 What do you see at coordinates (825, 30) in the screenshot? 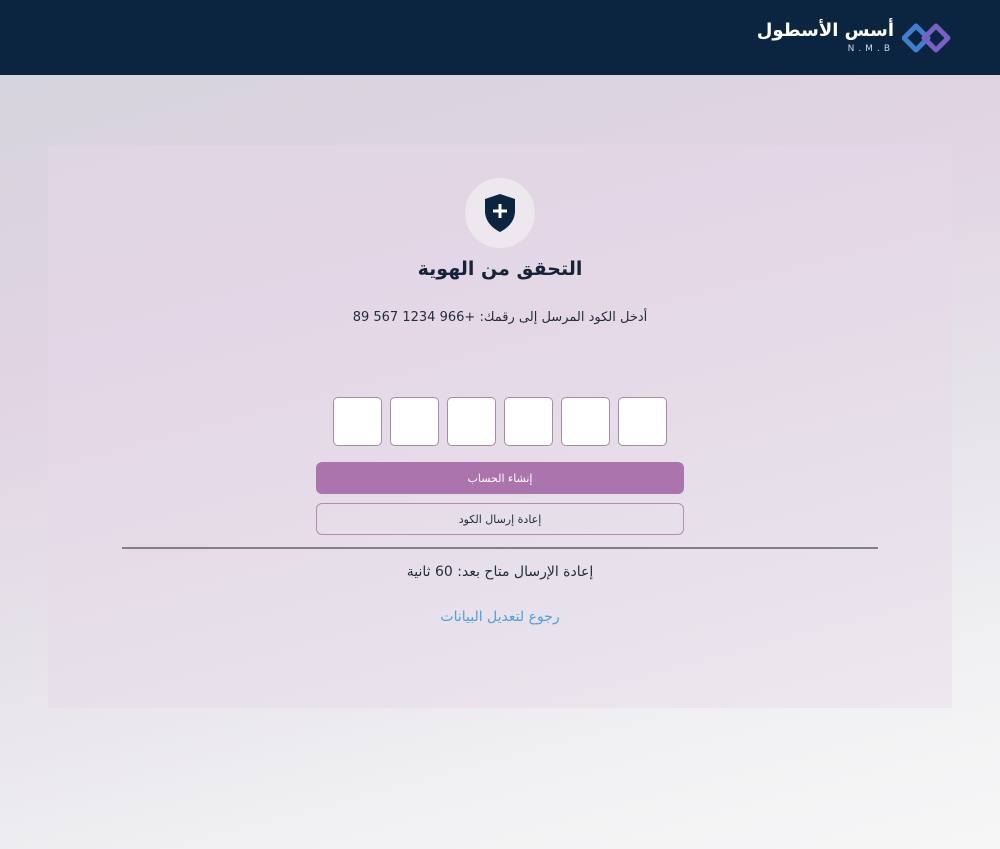
I see `brand-name: أسس الأسطول` at bounding box center [825, 30].